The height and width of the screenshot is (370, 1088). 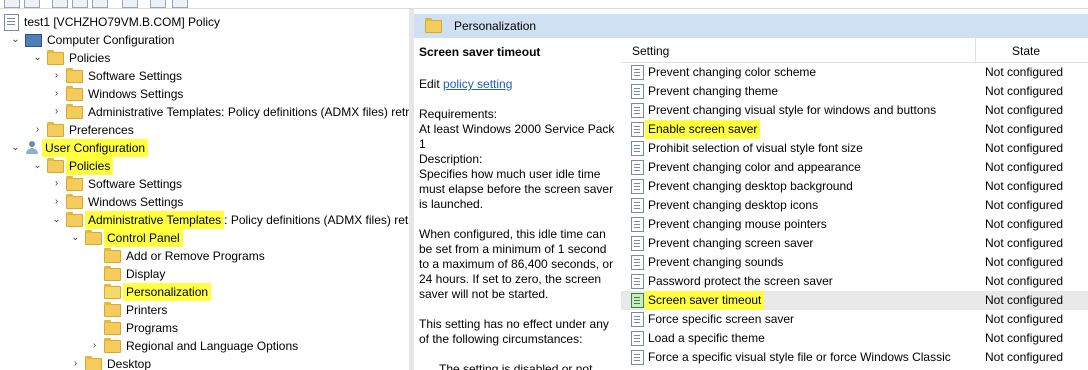 I want to click on tree-item-cc-policies: ⌄ Policies, so click(x=71, y=58).